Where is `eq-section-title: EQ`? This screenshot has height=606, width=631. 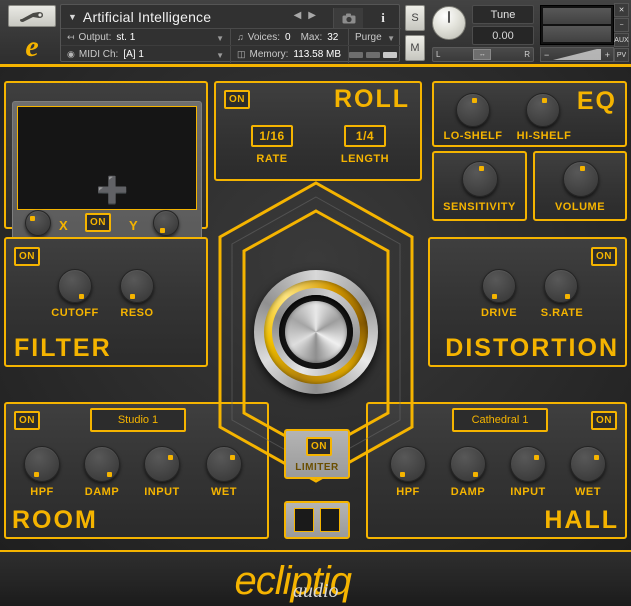 eq-section-title: EQ is located at coordinates (596, 101).